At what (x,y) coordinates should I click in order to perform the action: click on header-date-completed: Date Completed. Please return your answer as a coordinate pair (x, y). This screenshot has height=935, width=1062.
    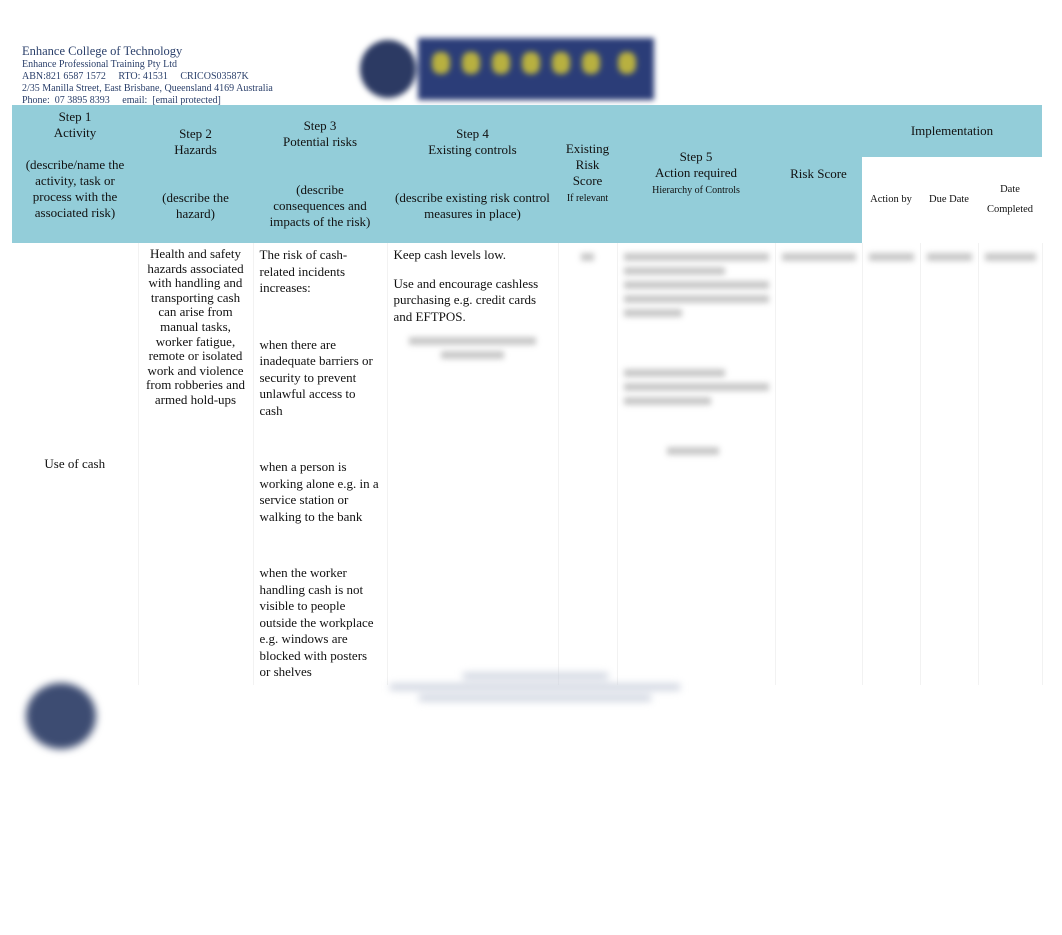
    Looking at the image, I should click on (1010, 200).